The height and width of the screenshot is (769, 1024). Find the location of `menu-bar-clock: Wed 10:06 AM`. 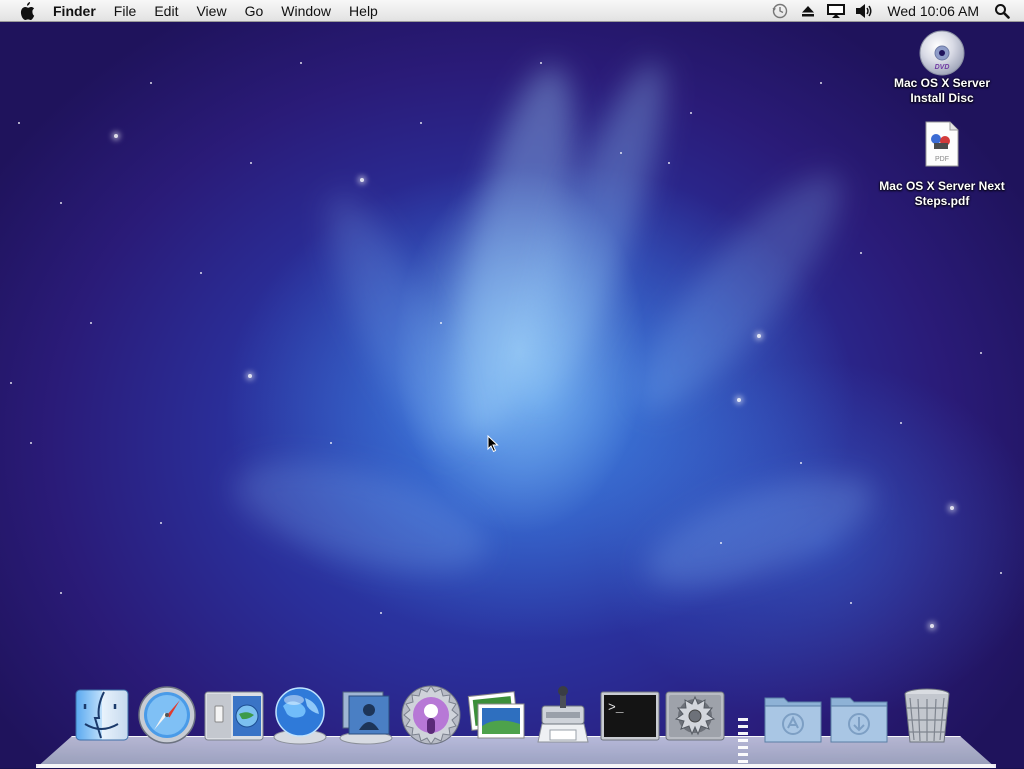

menu-bar-clock: Wed 10:06 AM is located at coordinates (933, 11).